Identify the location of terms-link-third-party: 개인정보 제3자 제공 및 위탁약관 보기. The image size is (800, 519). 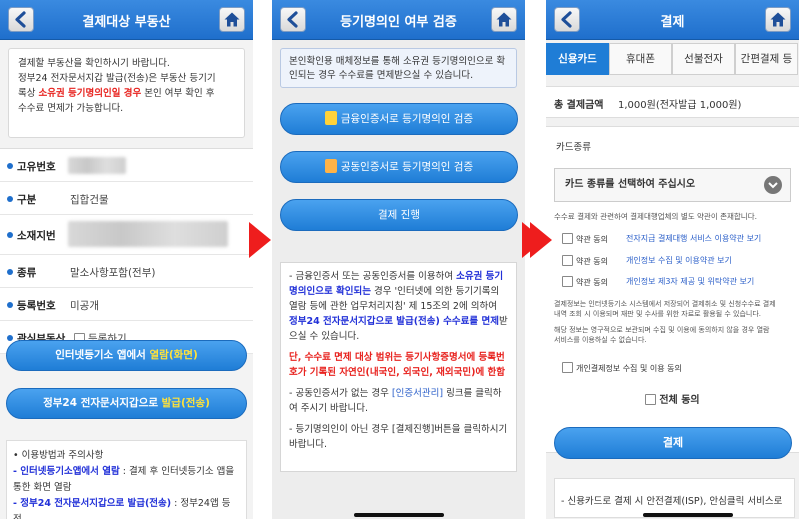
(690, 281).